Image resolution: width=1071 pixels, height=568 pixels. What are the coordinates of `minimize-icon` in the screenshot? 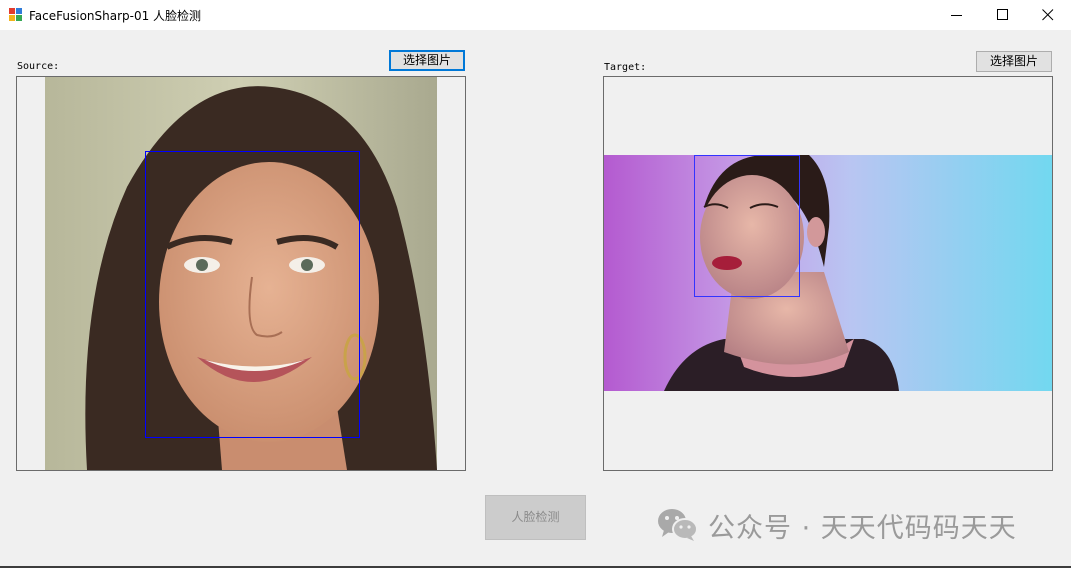 It's located at (956, 15).